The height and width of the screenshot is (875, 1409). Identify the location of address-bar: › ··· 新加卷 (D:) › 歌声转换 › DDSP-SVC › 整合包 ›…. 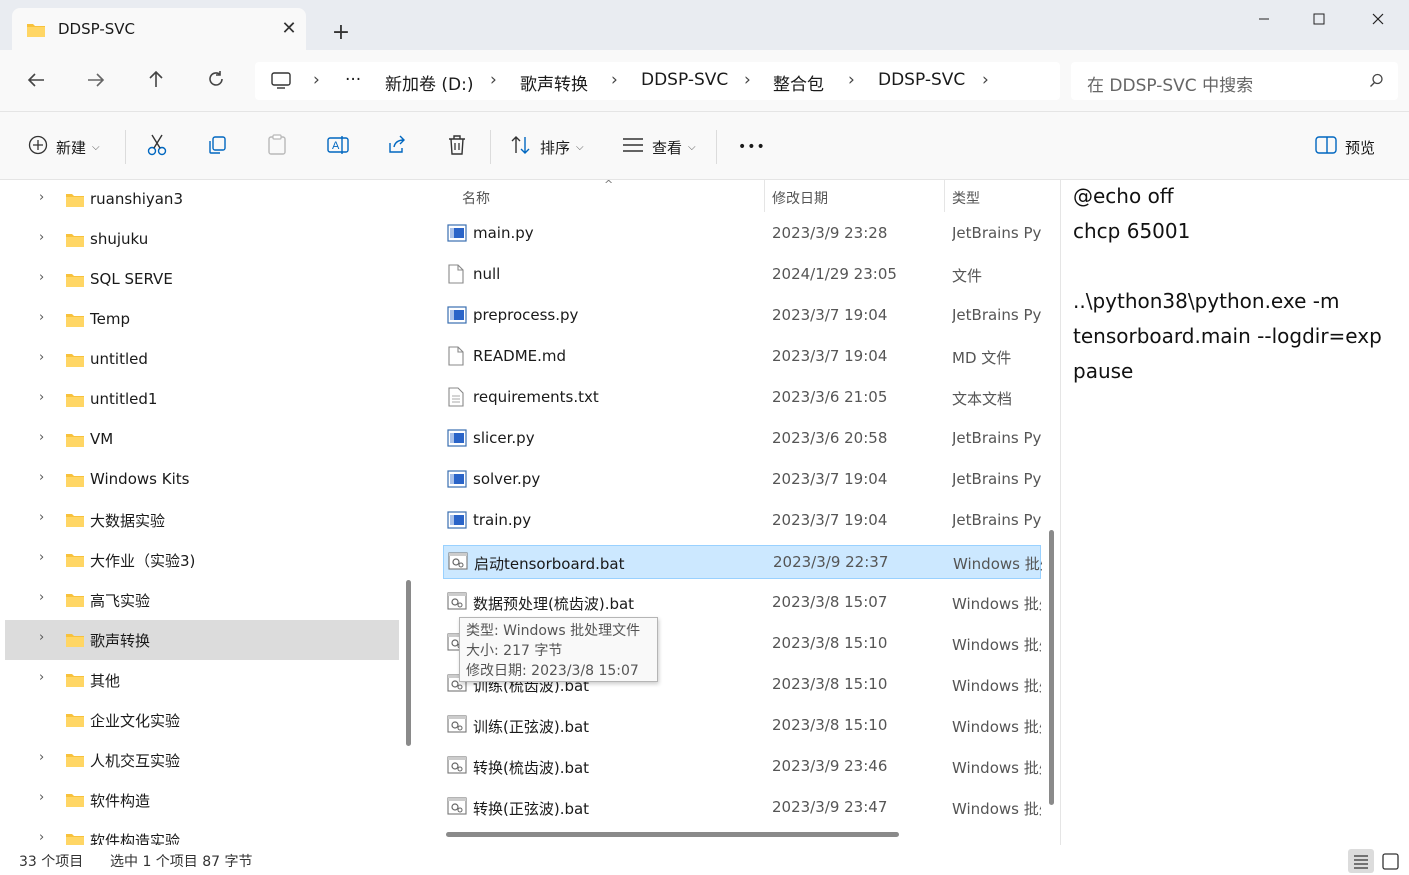
(657, 81).